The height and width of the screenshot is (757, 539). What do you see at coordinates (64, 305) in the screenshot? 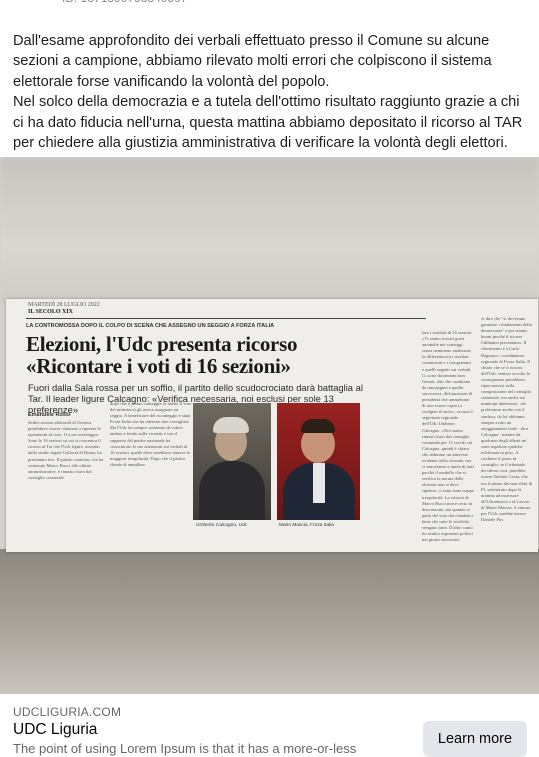
I see `newspaper-date: MARTEDÌ 28 LUGLIO 2022` at bounding box center [64, 305].